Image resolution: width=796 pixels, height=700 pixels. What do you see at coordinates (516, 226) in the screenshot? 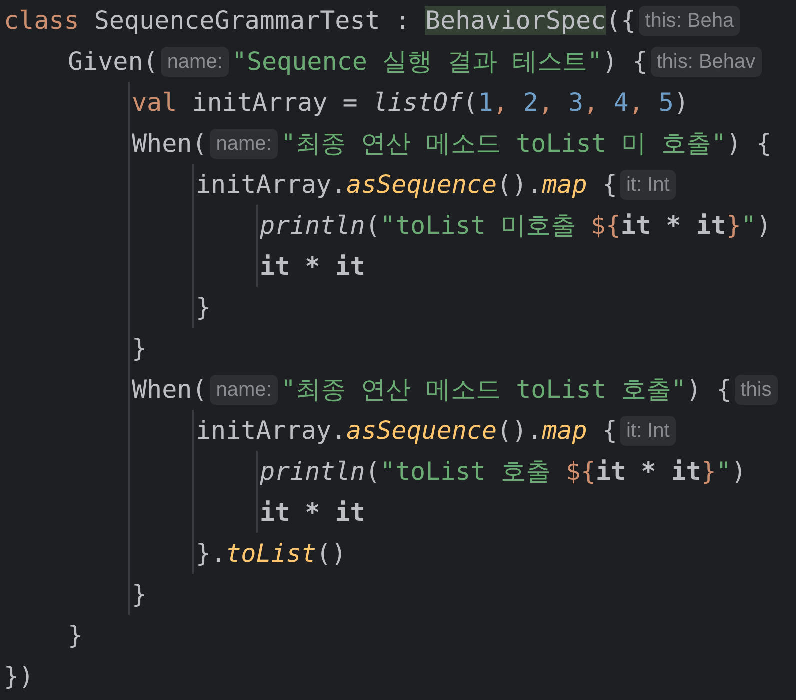
I see `code-text: println("toList 미호출 ${it * it}")` at bounding box center [516, 226].